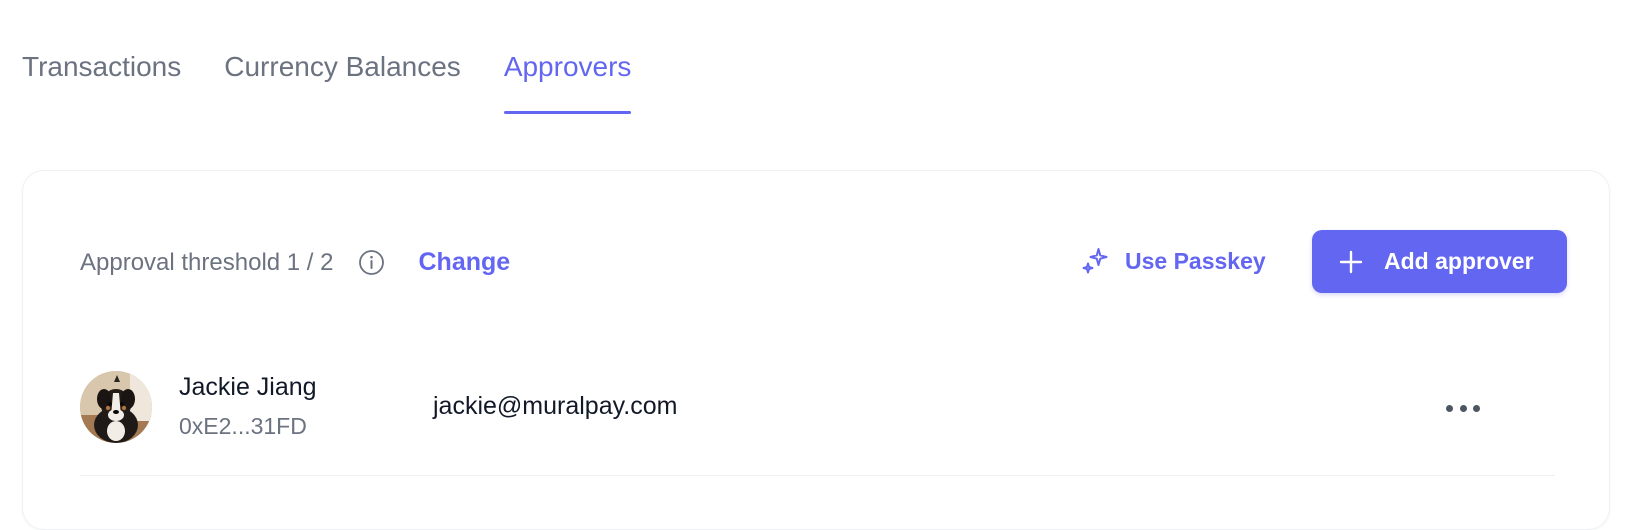 This screenshot has height=530, width=1628. What do you see at coordinates (465, 262) in the screenshot?
I see `change-threshold-link: Change` at bounding box center [465, 262].